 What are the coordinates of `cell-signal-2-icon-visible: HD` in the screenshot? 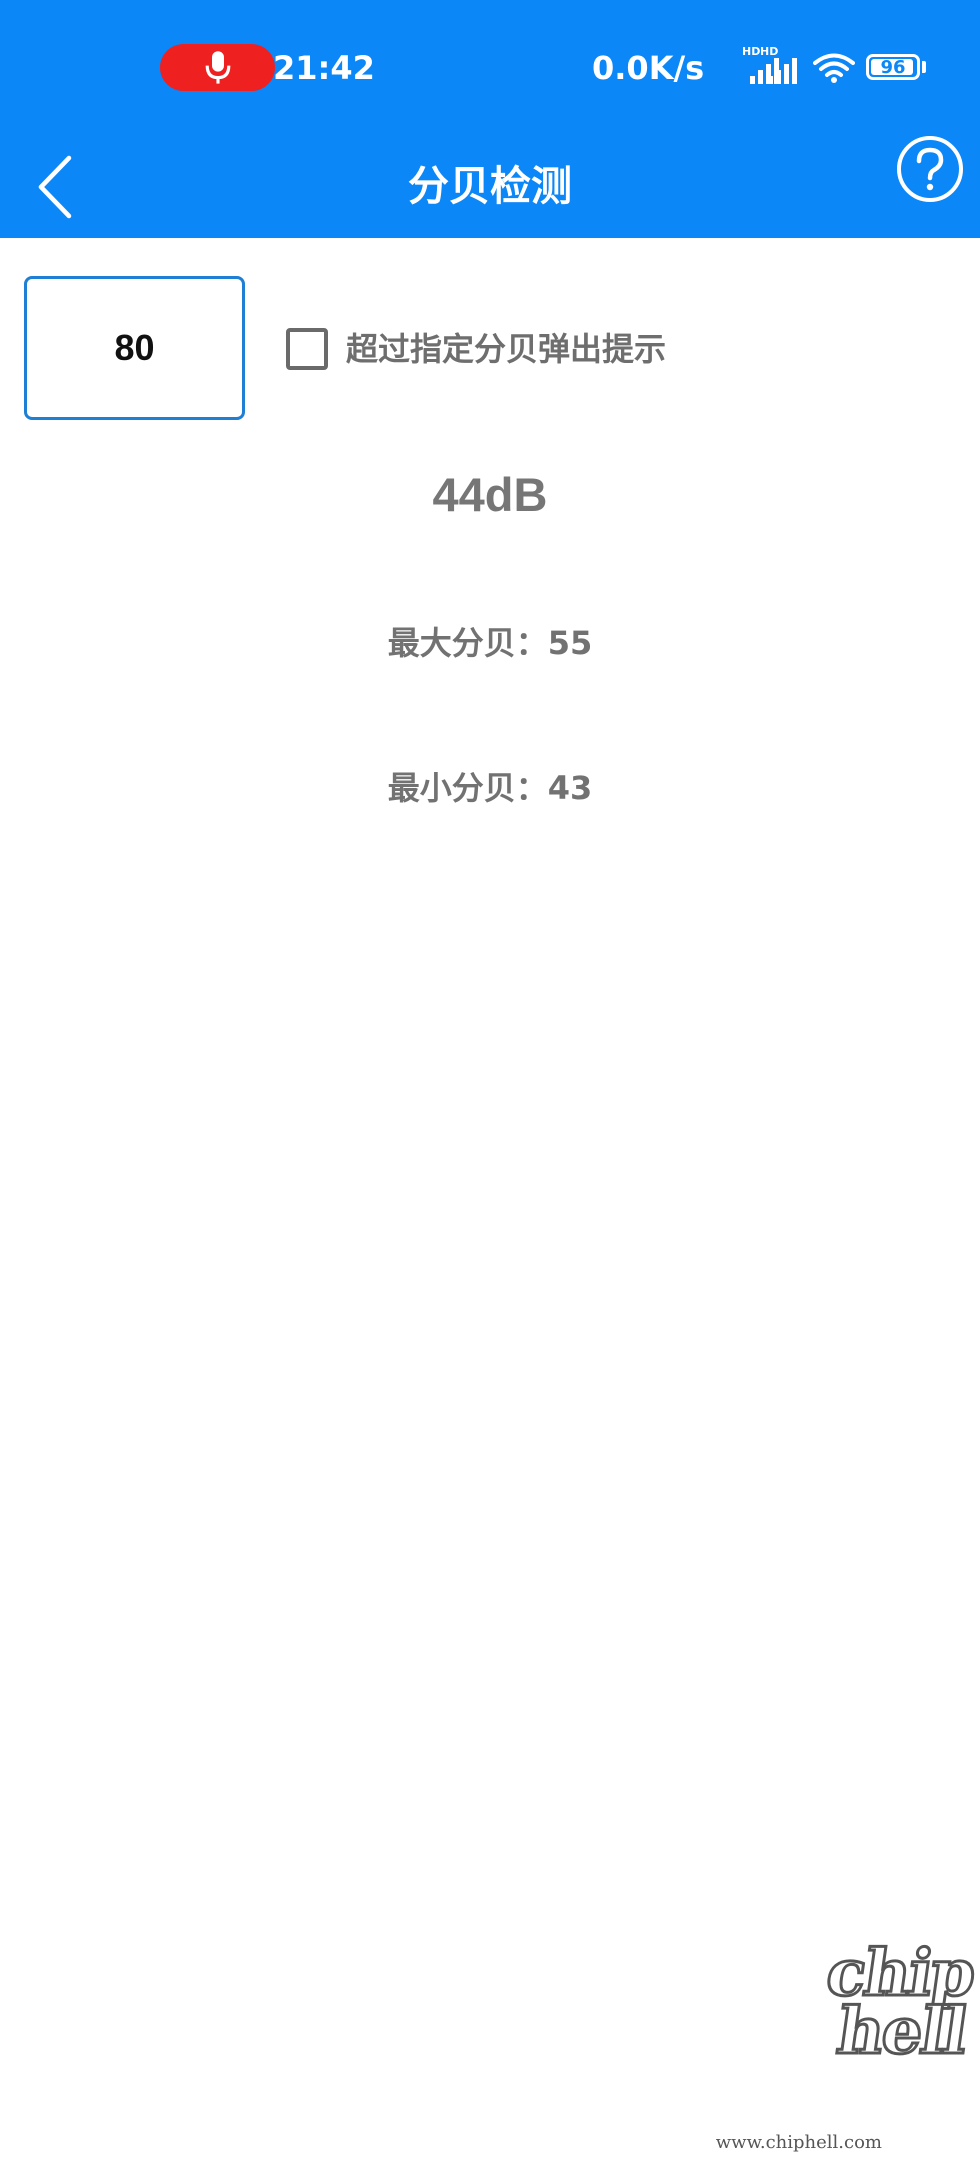 It's located at (784, 65).